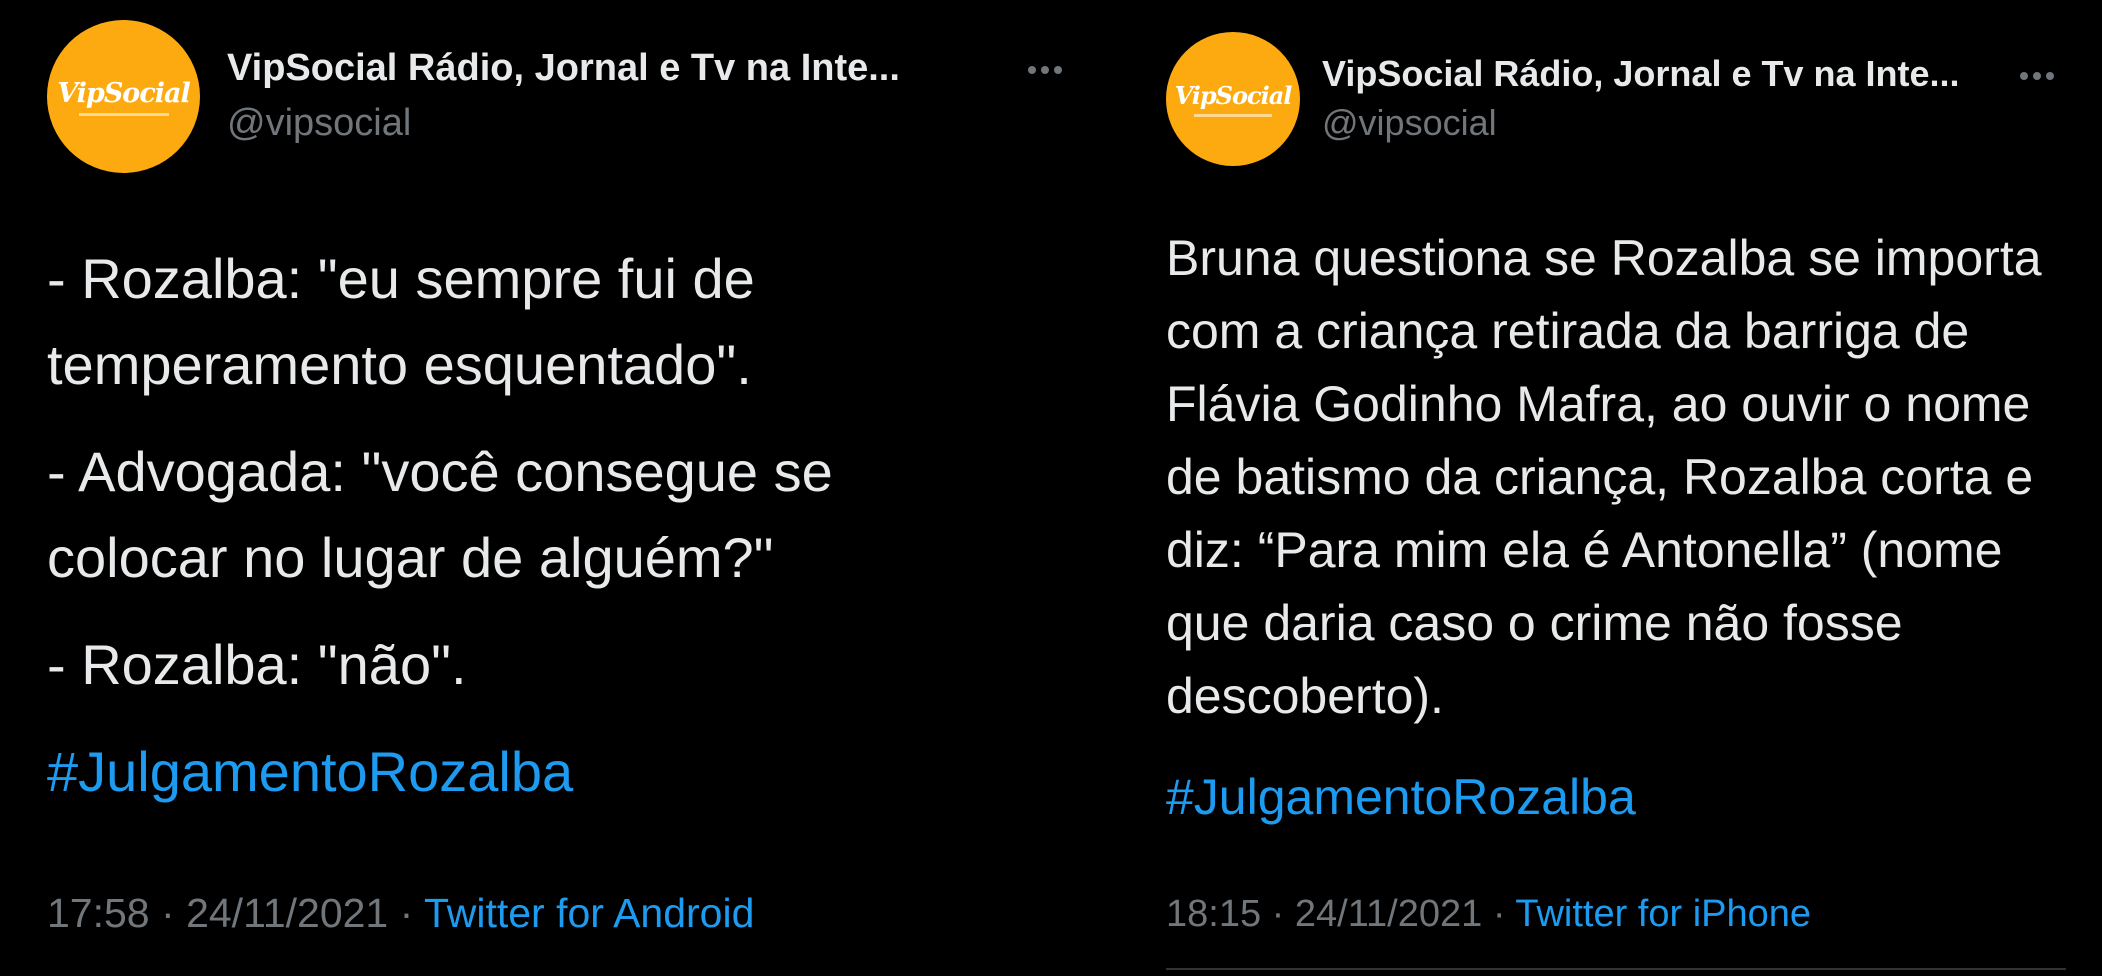 Image resolution: width=2102 pixels, height=976 pixels. I want to click on tweet-paragraph: - Rozalba: "não"., so click(257, 664).